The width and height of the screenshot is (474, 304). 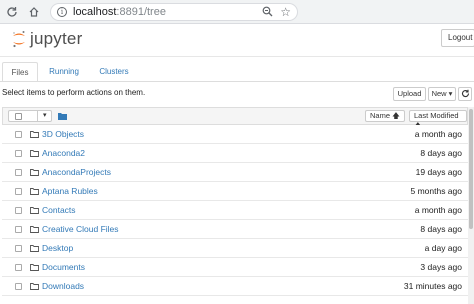 What do you see at coordinates (141, 12) in the screenshot?
I see `url-path: :8891/tree` at bounding box center [141, 12].